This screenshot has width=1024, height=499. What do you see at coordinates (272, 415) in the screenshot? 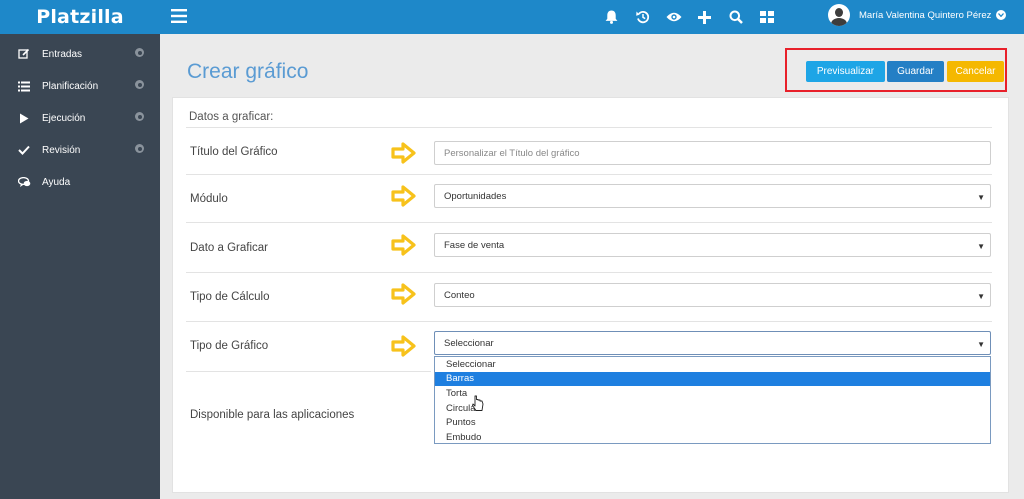
I see `apps-label: Disponible para las aplicaciones` at bounding box center [272, 415].